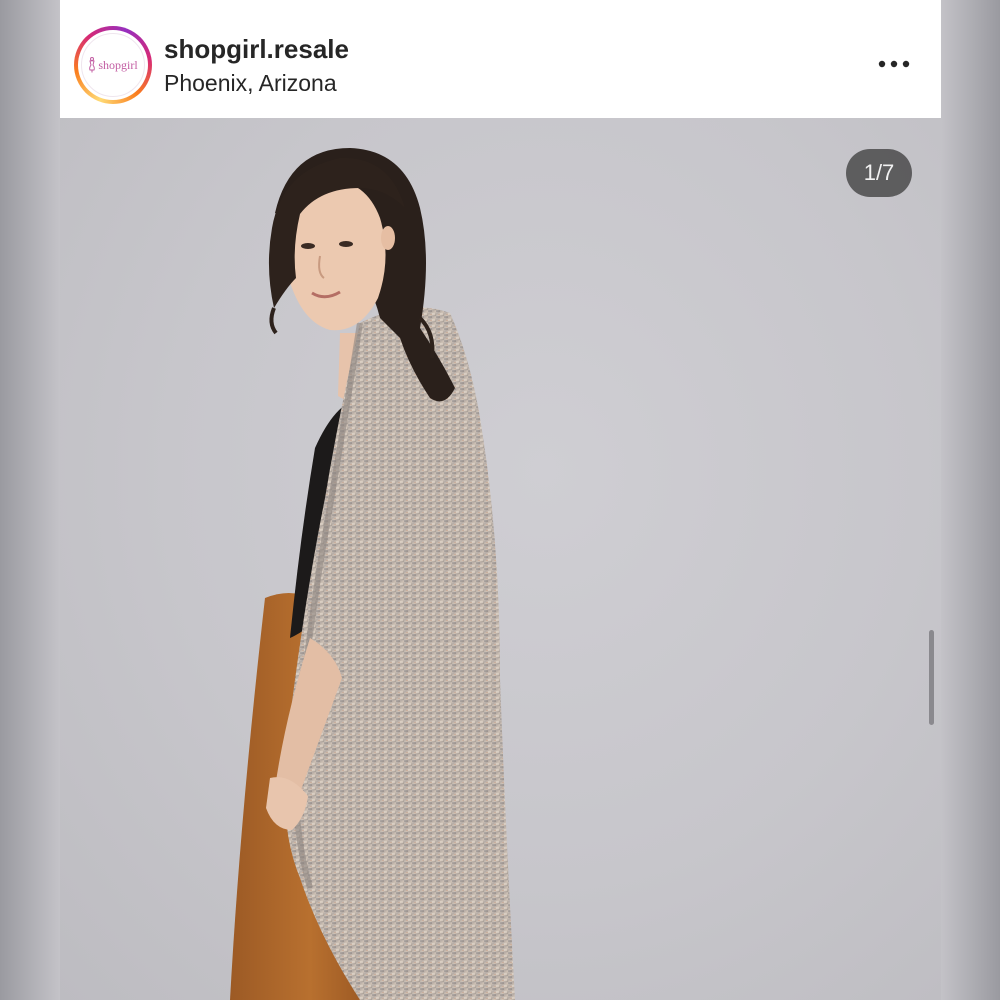 This screenshot has height=1000, width=1000. I want to click on dress-form-icon, so click(92, 65).